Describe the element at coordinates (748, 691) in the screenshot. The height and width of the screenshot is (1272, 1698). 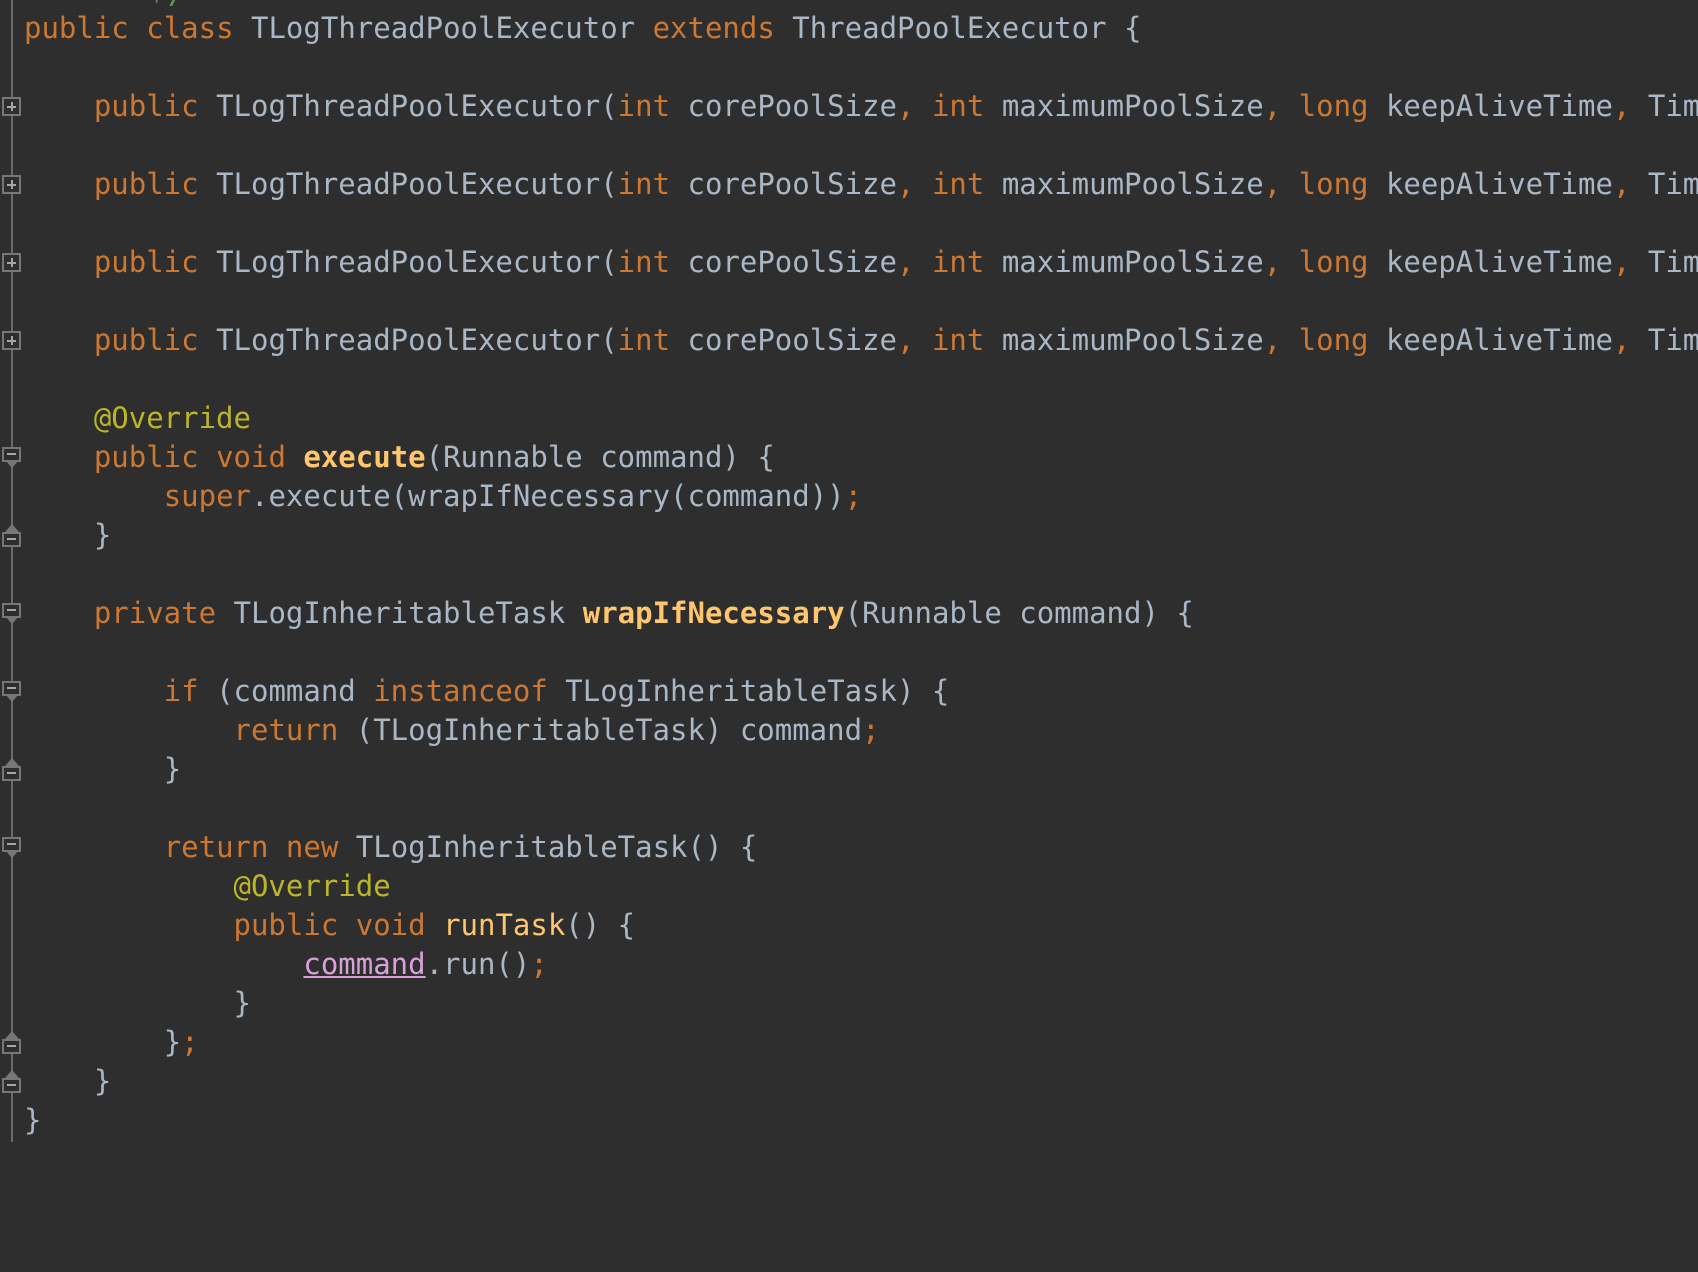
I see `code-token-id: TLogInheritableTask) {` at that location.